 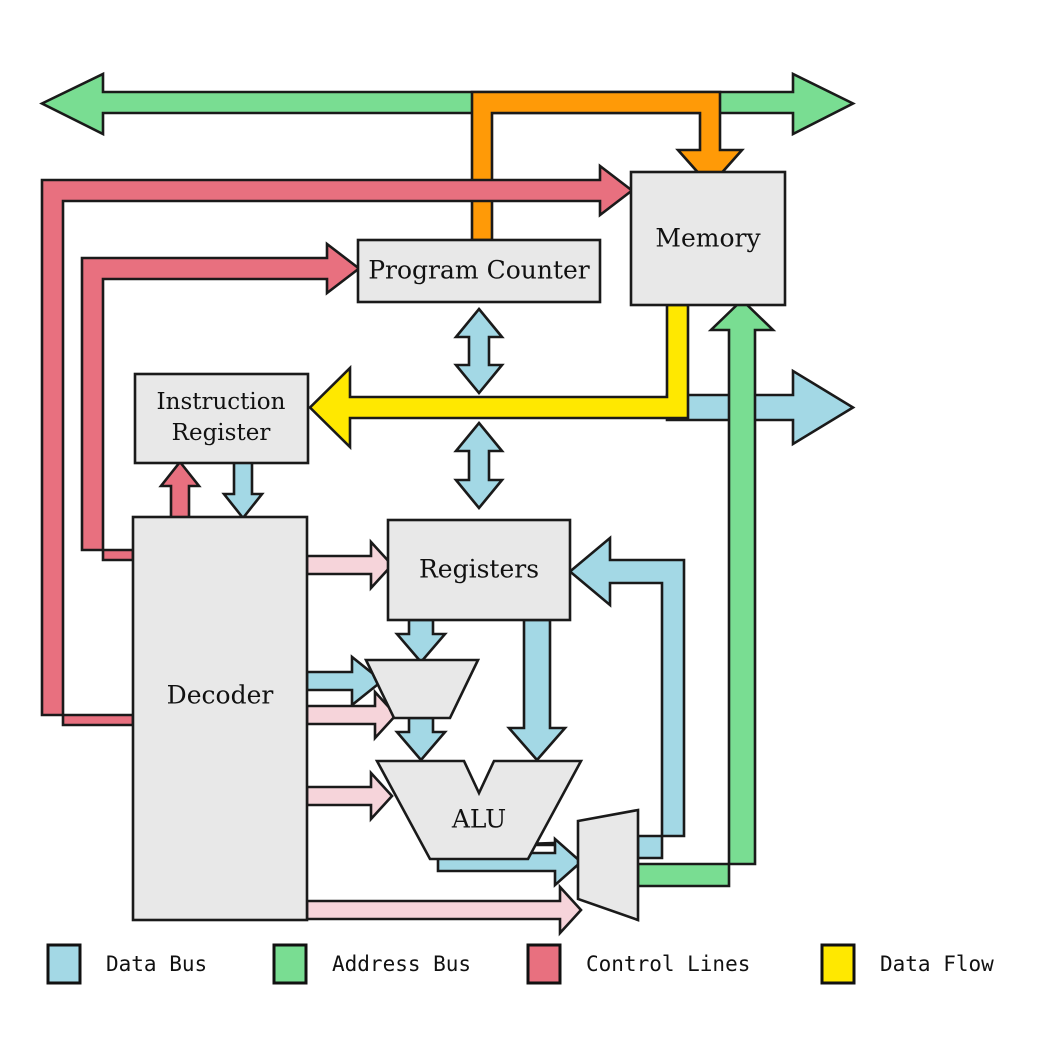 I want to click on block-instruction-register, so click(x=221, y=418).